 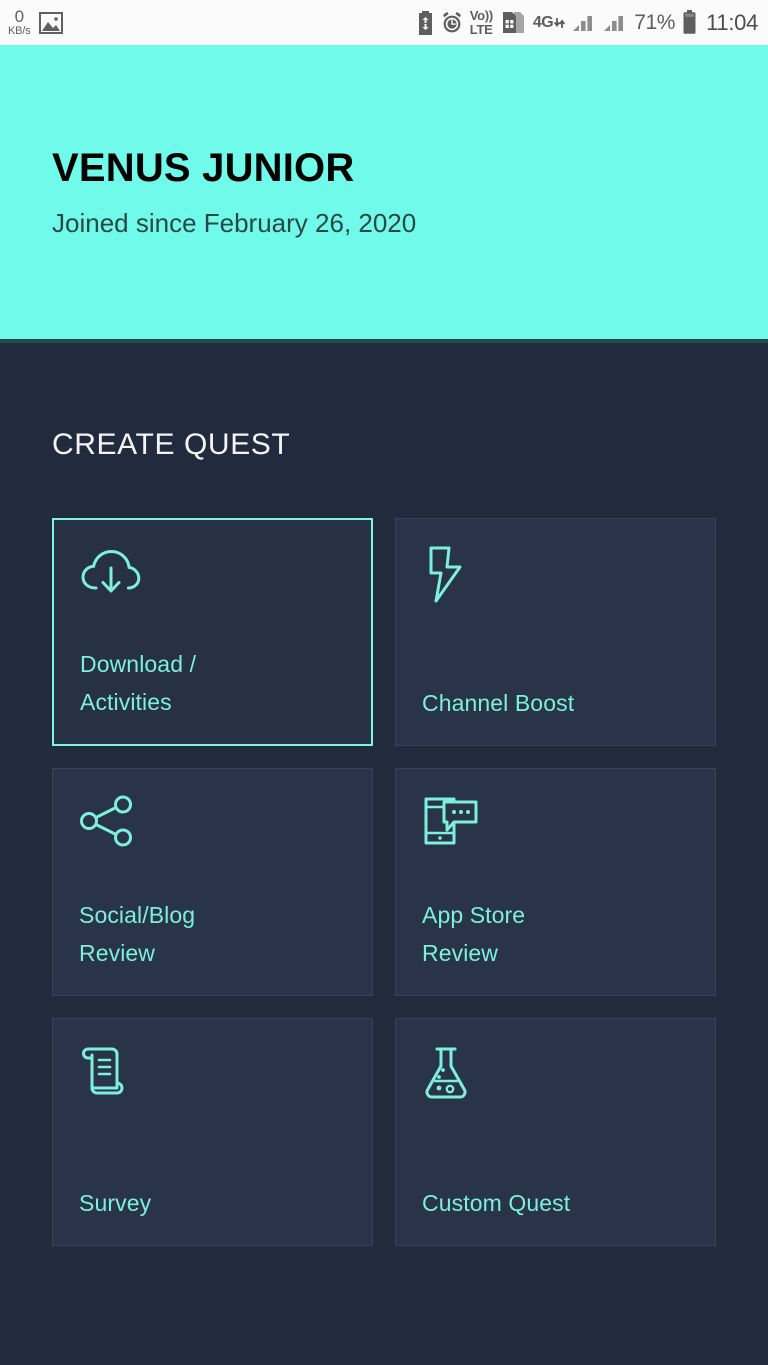 What do you see at coordinates (212, 632) in the screenshot?
I see `quest-card-download-activities: Download / Activities` at bounding box center [212, 632].